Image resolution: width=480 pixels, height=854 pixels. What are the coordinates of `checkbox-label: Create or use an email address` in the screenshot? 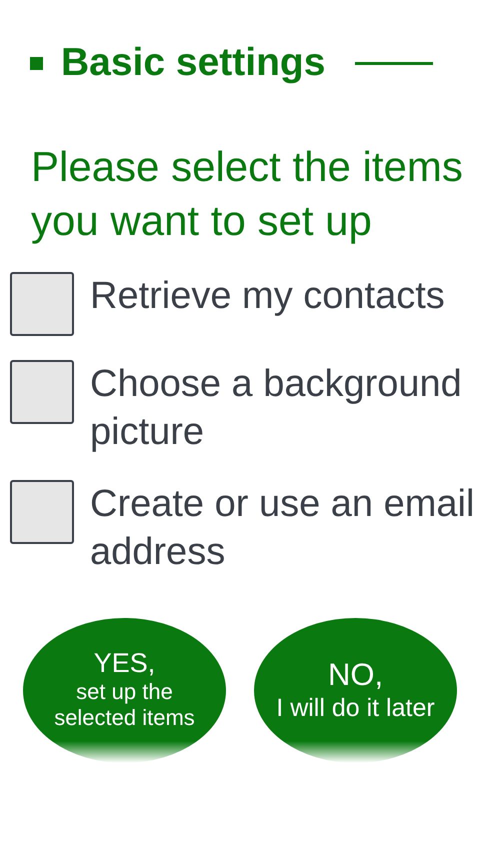 It's located at (283, 528).